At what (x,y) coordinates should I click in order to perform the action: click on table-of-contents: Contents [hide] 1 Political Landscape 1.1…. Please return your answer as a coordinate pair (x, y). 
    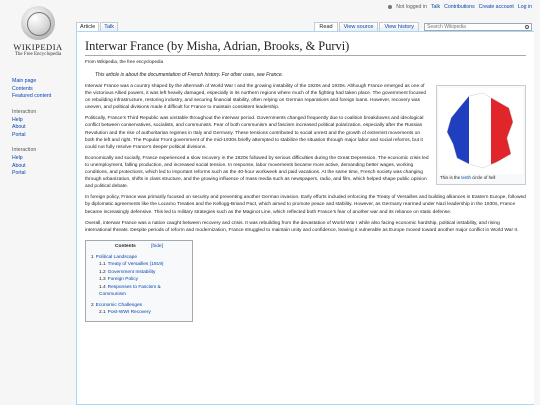
    Looking at the image, I should click on (139, 280).